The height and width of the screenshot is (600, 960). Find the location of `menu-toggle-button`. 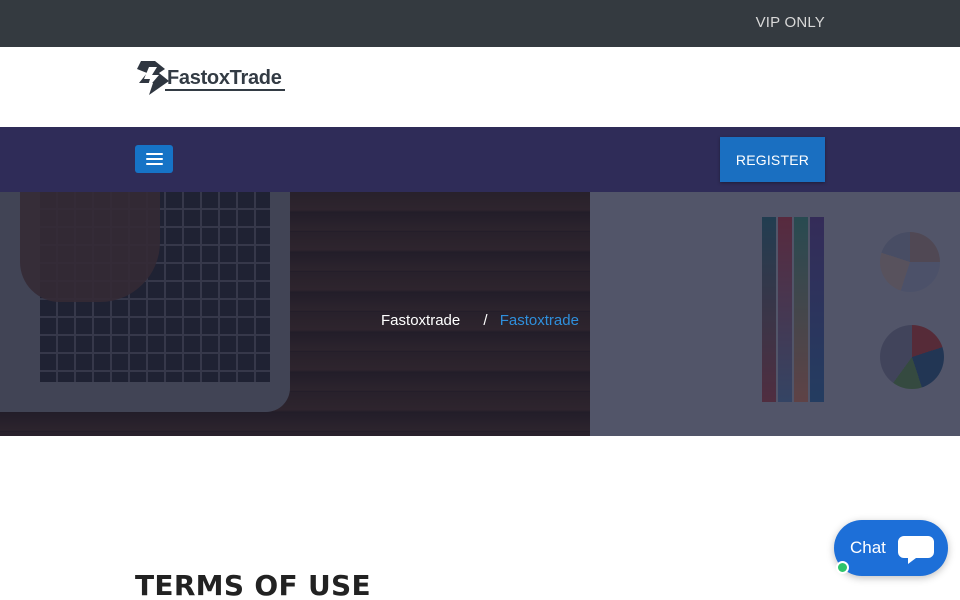

menu-toggle-button is located at coordinates (154, 159).